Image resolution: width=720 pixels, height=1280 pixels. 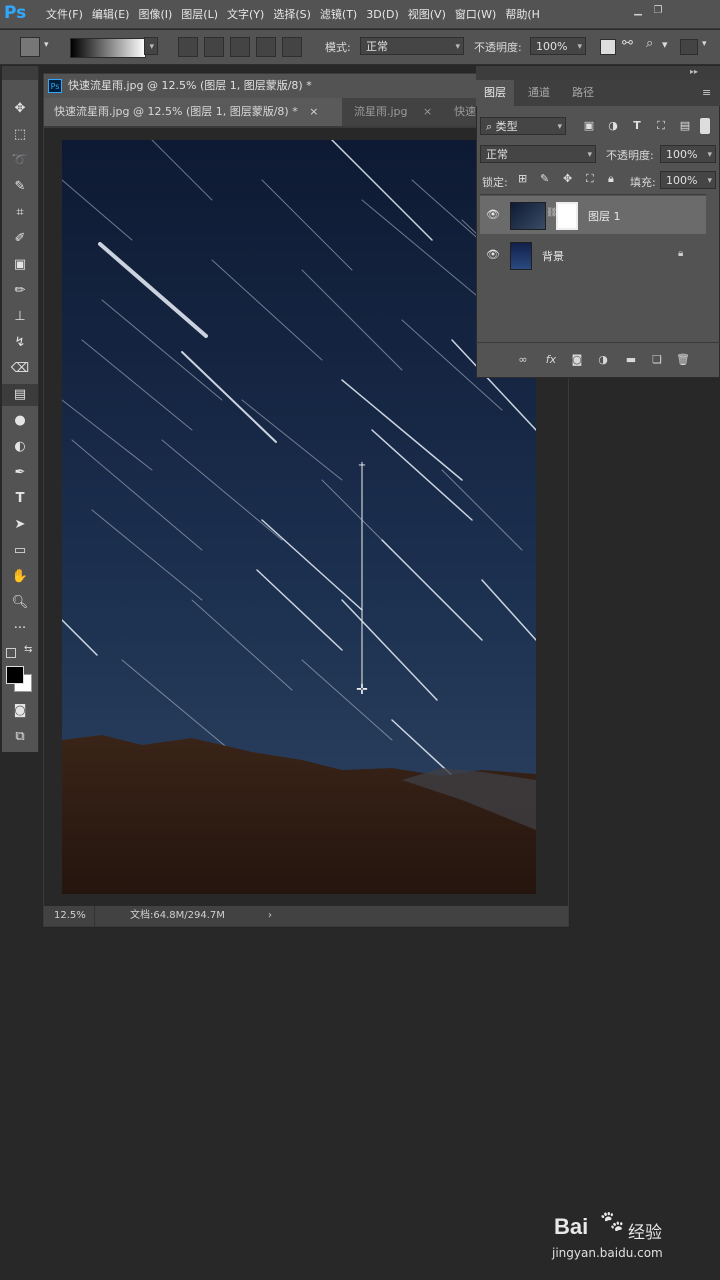 What do you see at coordinates (155, 14) in the screenshot?
I see `menu-item-2: 图像(I)` at bounding box center [155, 14].